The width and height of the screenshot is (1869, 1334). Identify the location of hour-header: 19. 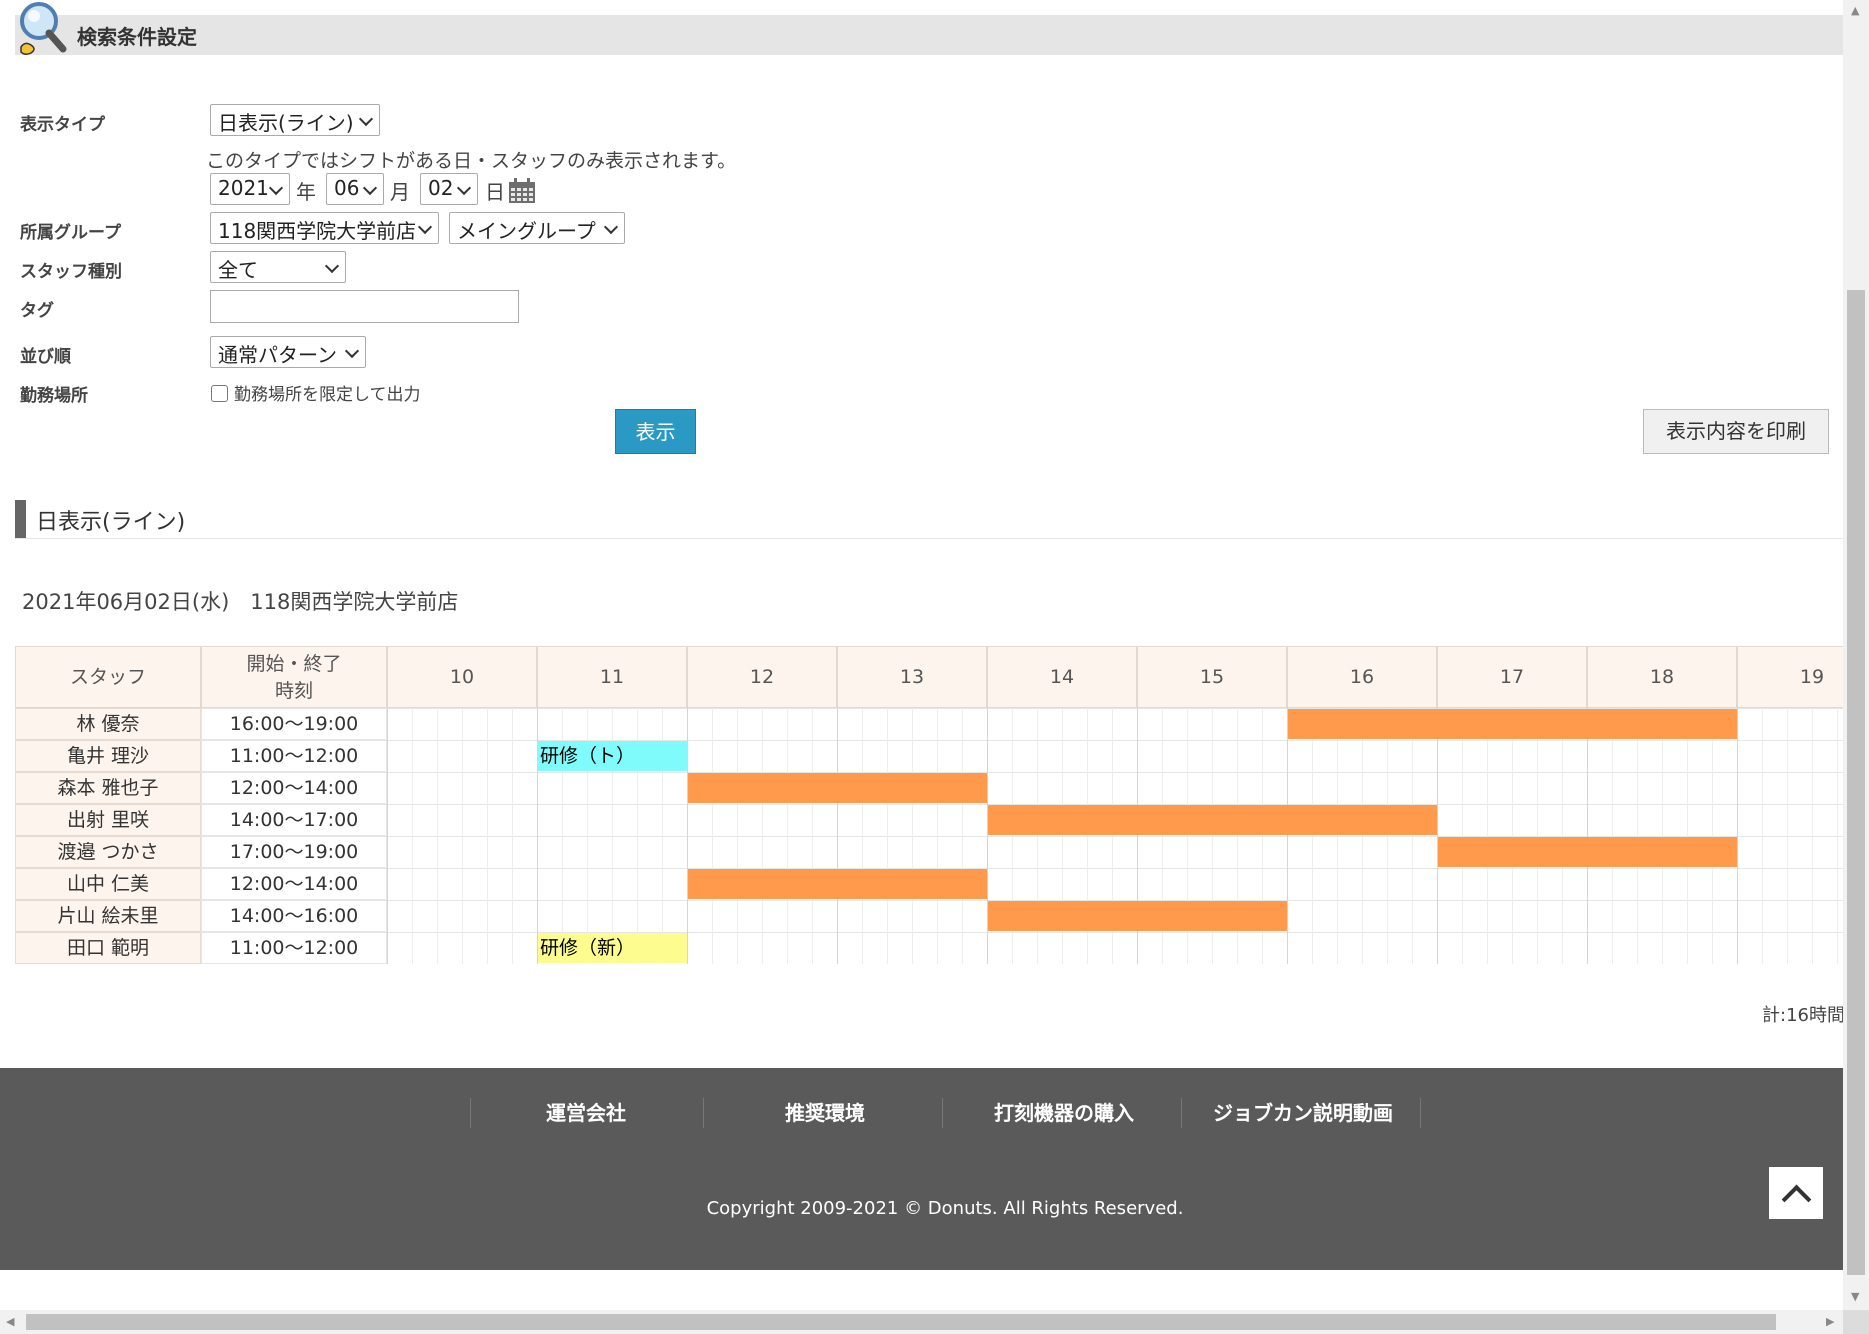
(1790, 677).